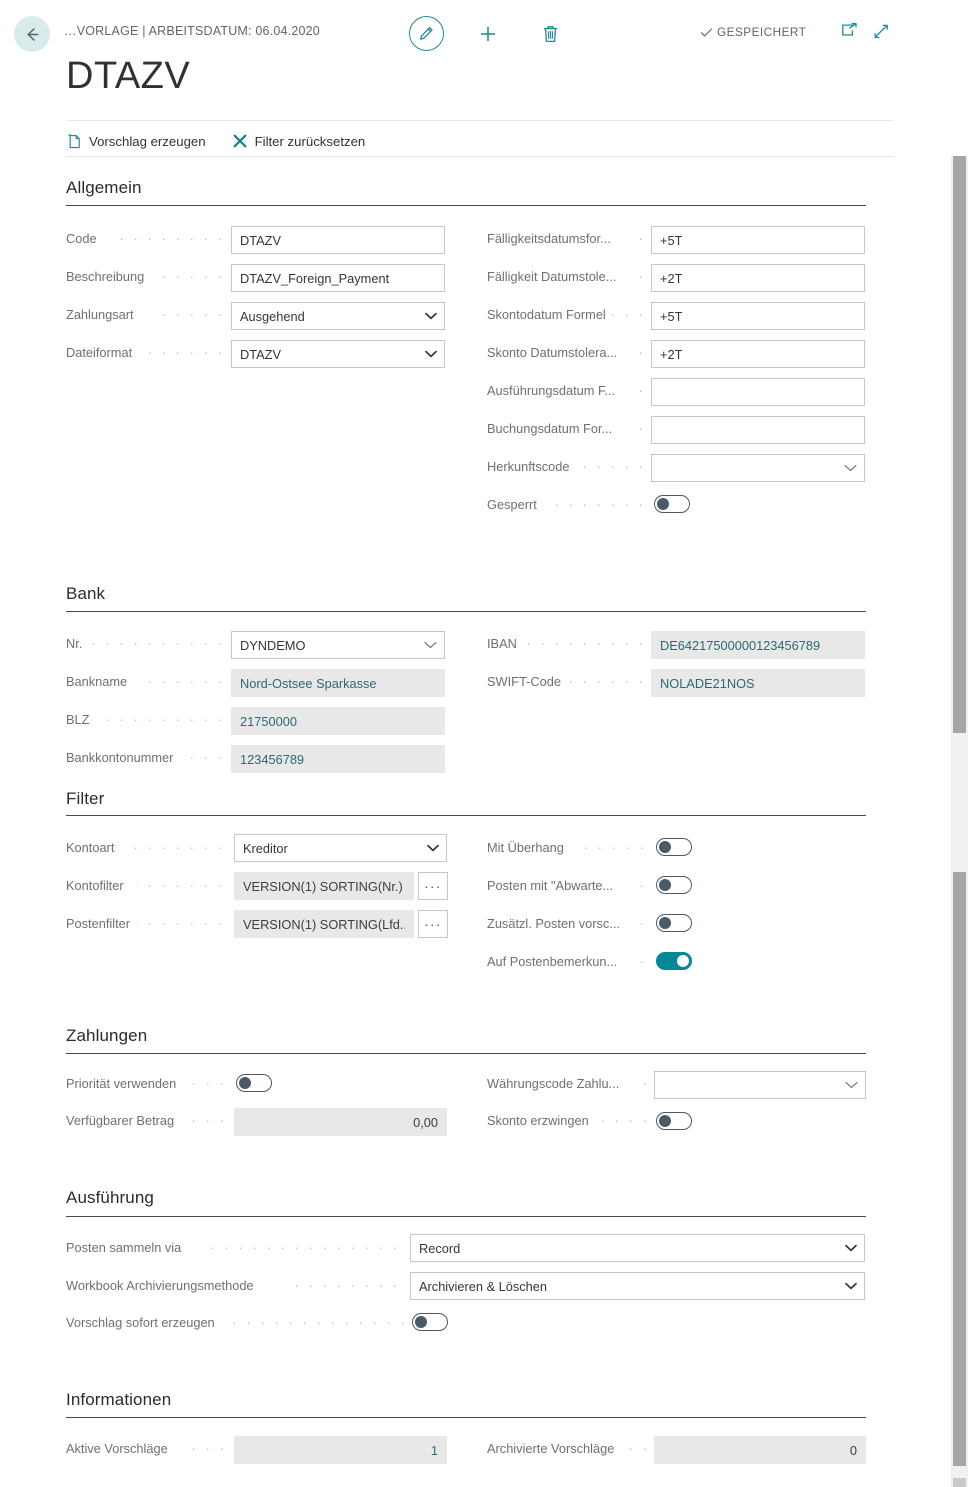 This screenshot has width=968, height=1487. Describe the element at coordinates (480, 156) in the screenshot. I see `divider-below-actions` at that location.